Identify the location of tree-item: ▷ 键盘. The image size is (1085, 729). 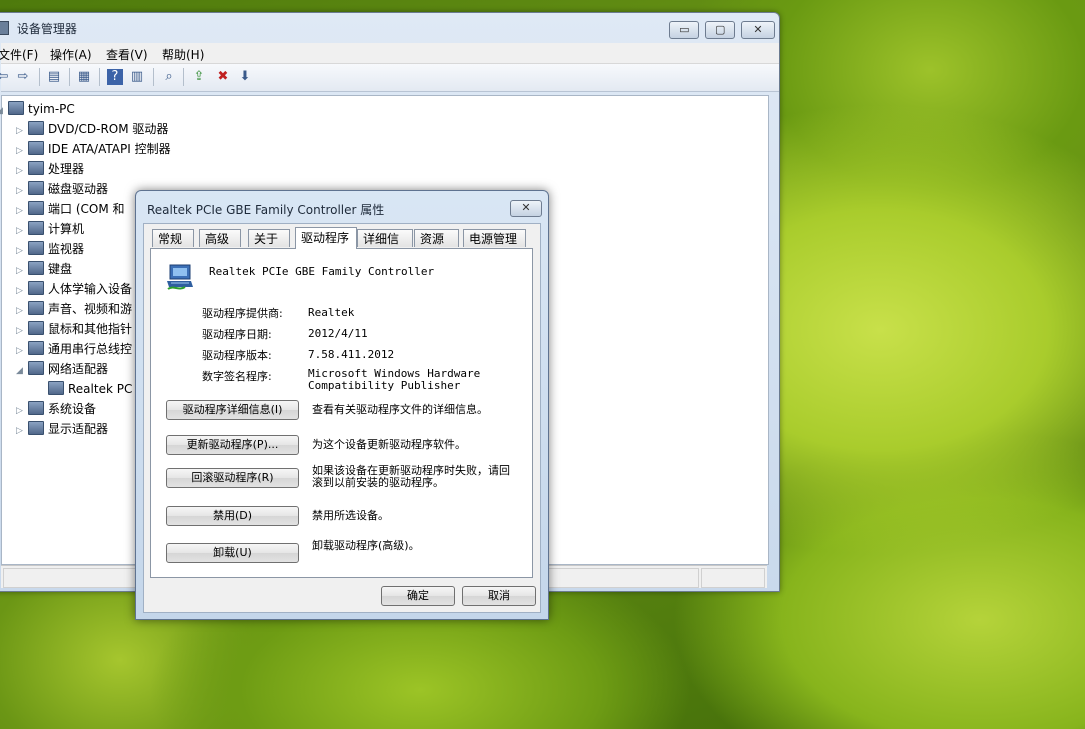
(44, 269).